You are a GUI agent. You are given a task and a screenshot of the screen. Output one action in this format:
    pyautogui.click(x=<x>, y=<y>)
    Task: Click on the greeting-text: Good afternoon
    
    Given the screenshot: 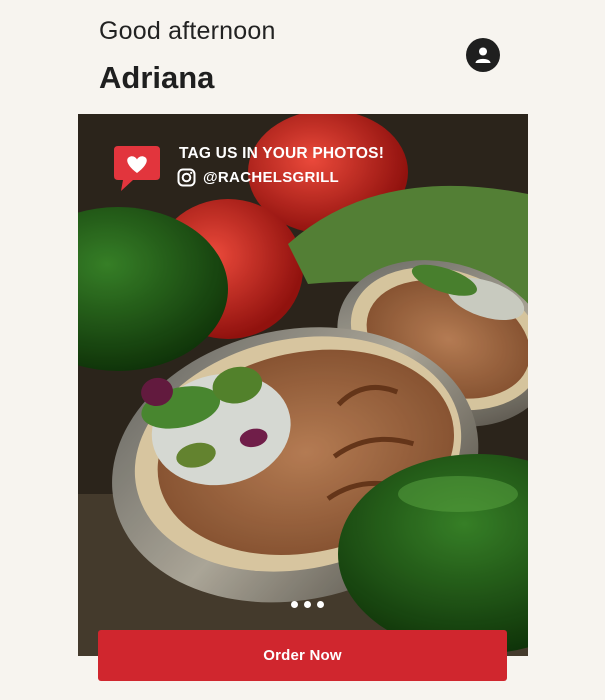 What is the action you would take?
    pyautogui.click(x=187, y=31)
    